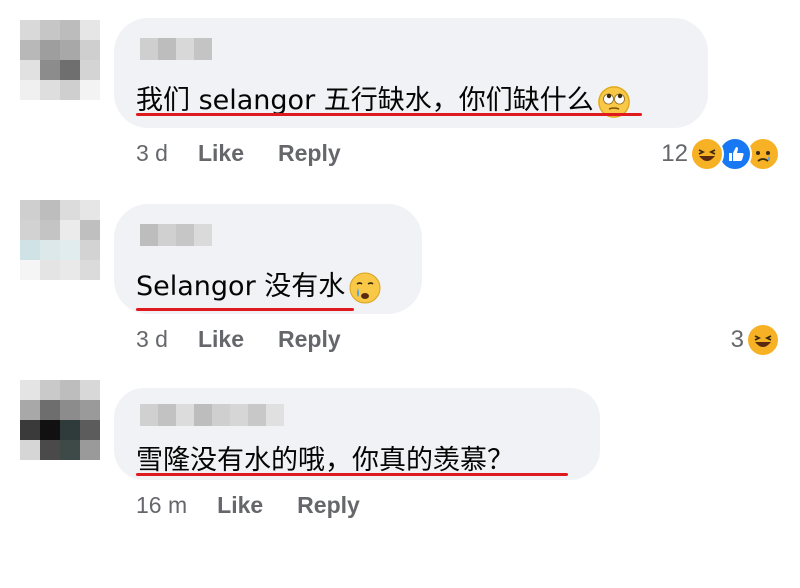  I want to click on comment-actions: 16 m Like Reply, so click(265, 505).